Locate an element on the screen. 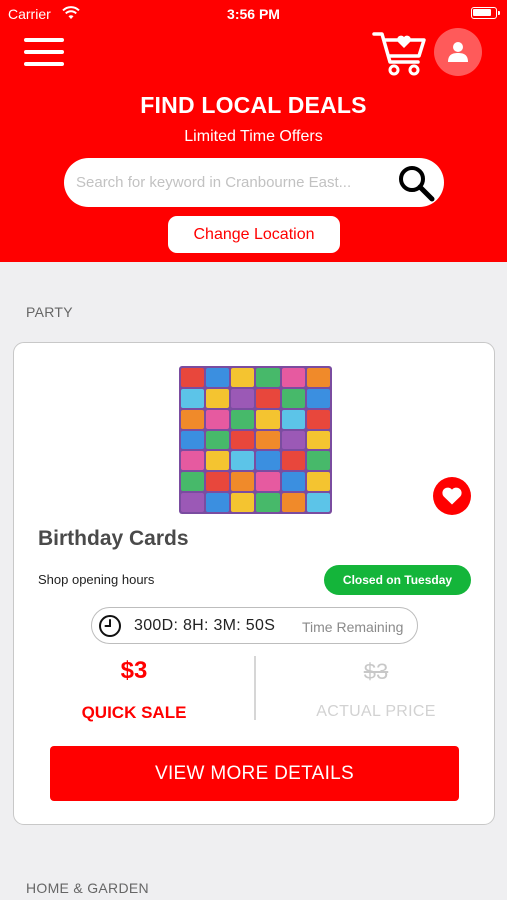 This screenshot has height=900, width=507. status-bar: Carrier 3:56 PM is located at coordinates (253, 14).